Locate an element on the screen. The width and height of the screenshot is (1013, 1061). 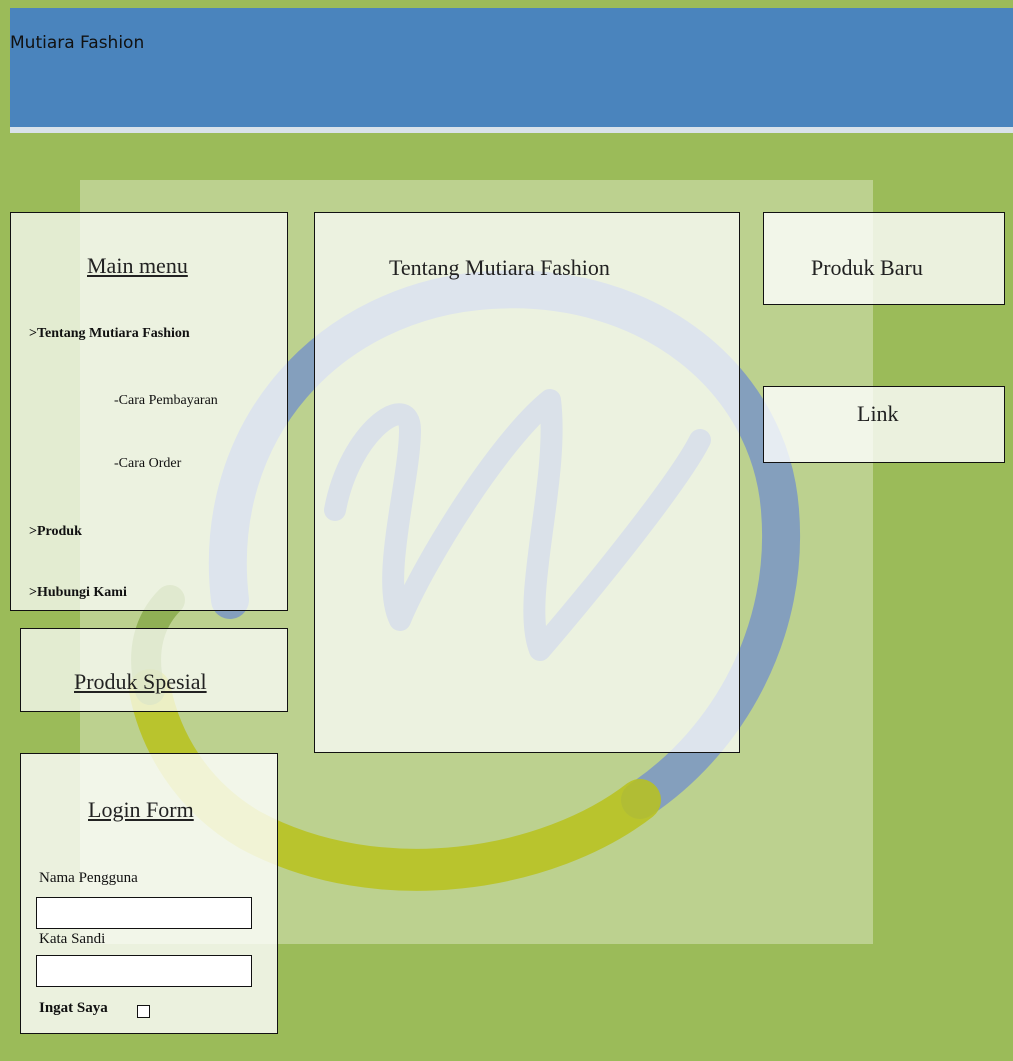
special-products-title: Produk Spesial is located at coordinates (140, 682).